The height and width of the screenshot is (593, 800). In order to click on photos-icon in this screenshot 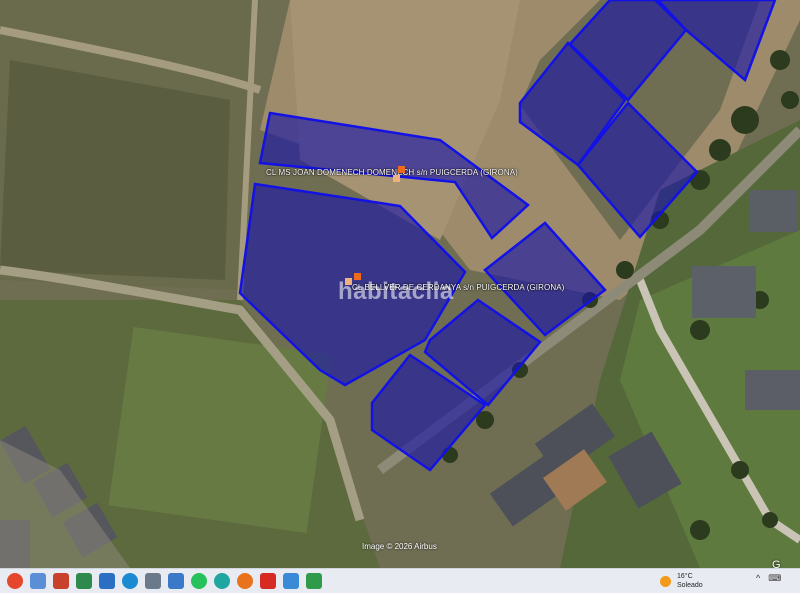, I will do `click(107, 581)`.